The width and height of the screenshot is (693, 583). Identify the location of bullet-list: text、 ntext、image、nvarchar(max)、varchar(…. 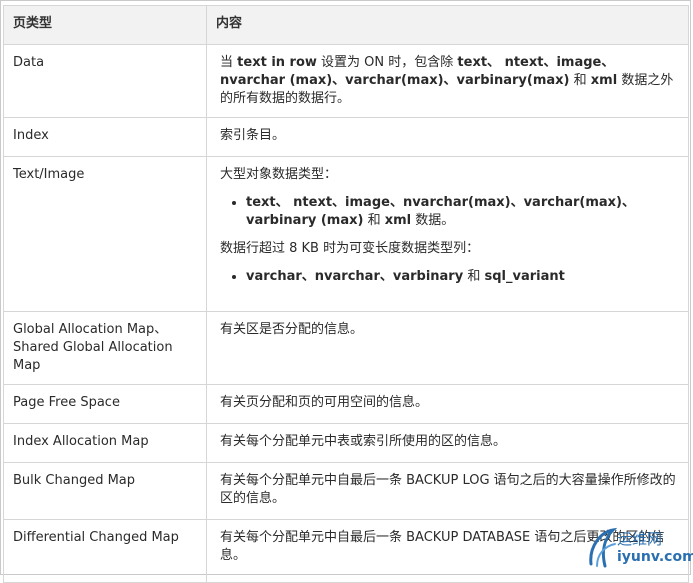
(449, 212).